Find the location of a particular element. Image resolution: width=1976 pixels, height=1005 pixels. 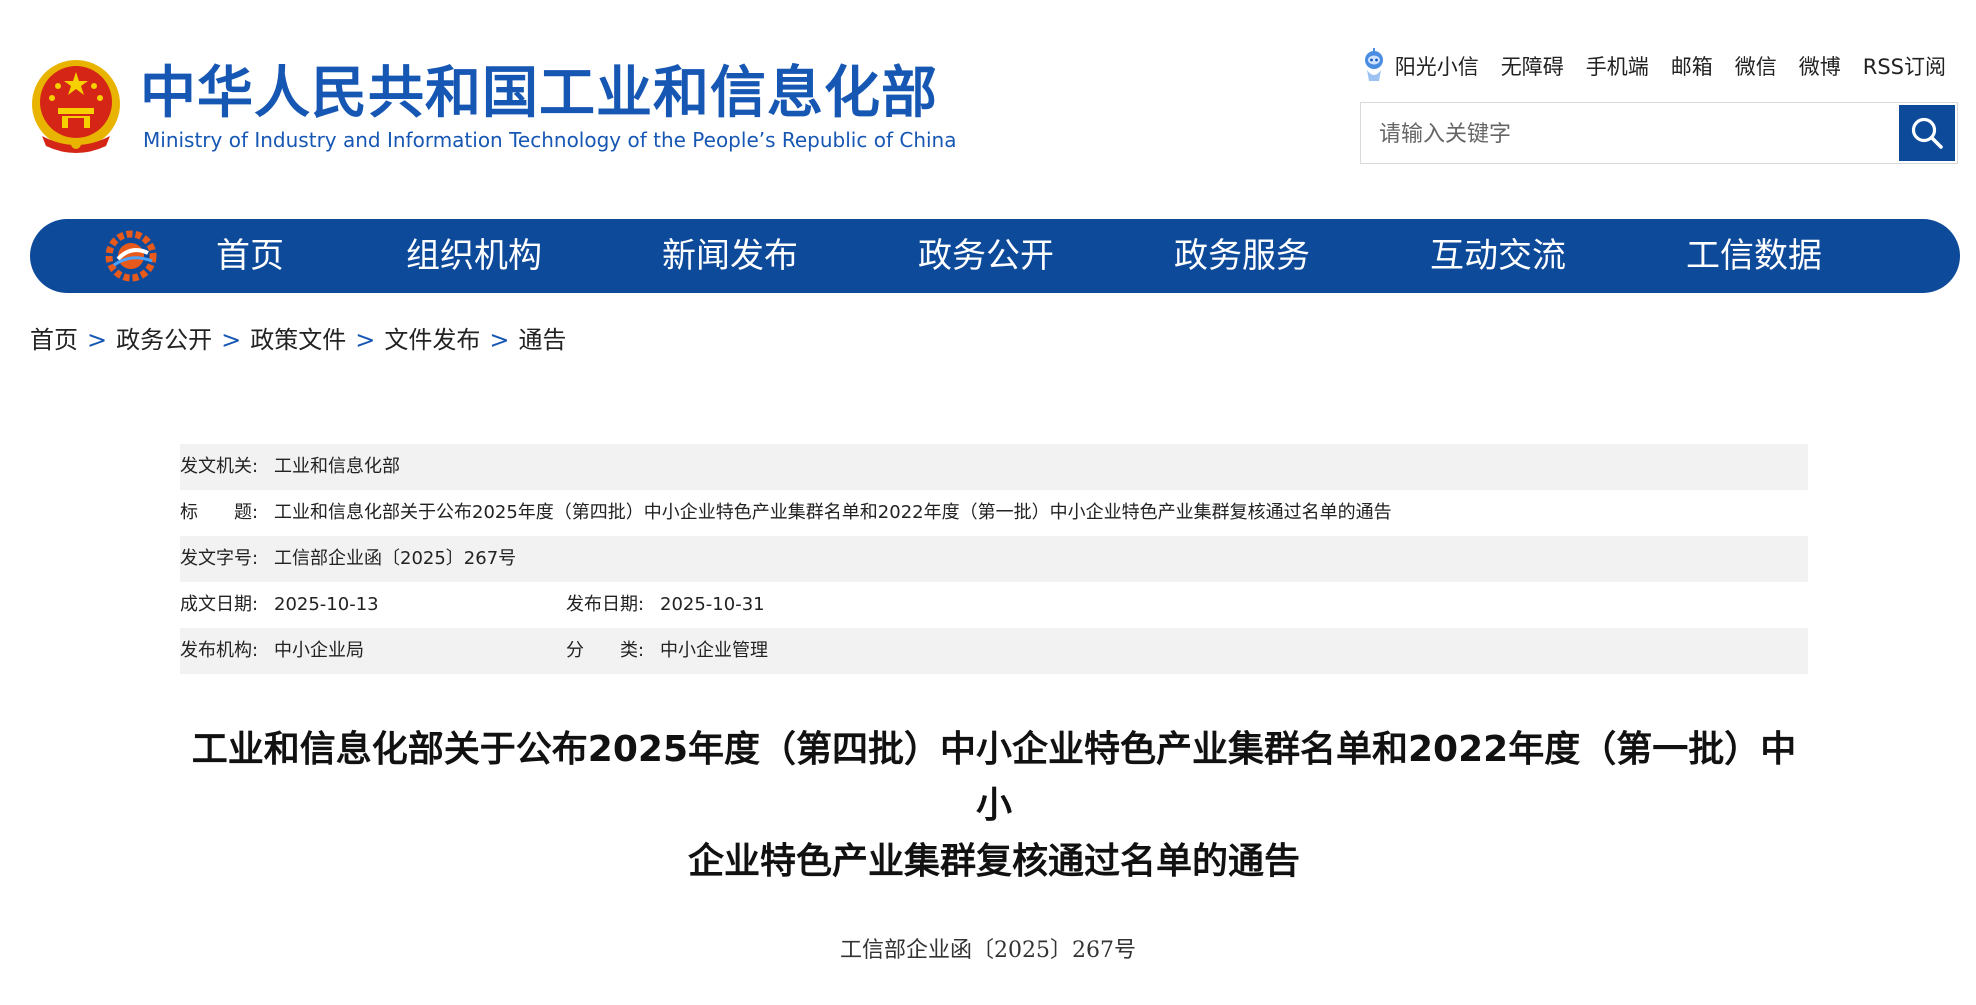

meta-row-org: 发布机构: 中小企业局 分 类: 中小企业管理 is located at coordinates (994, 651).